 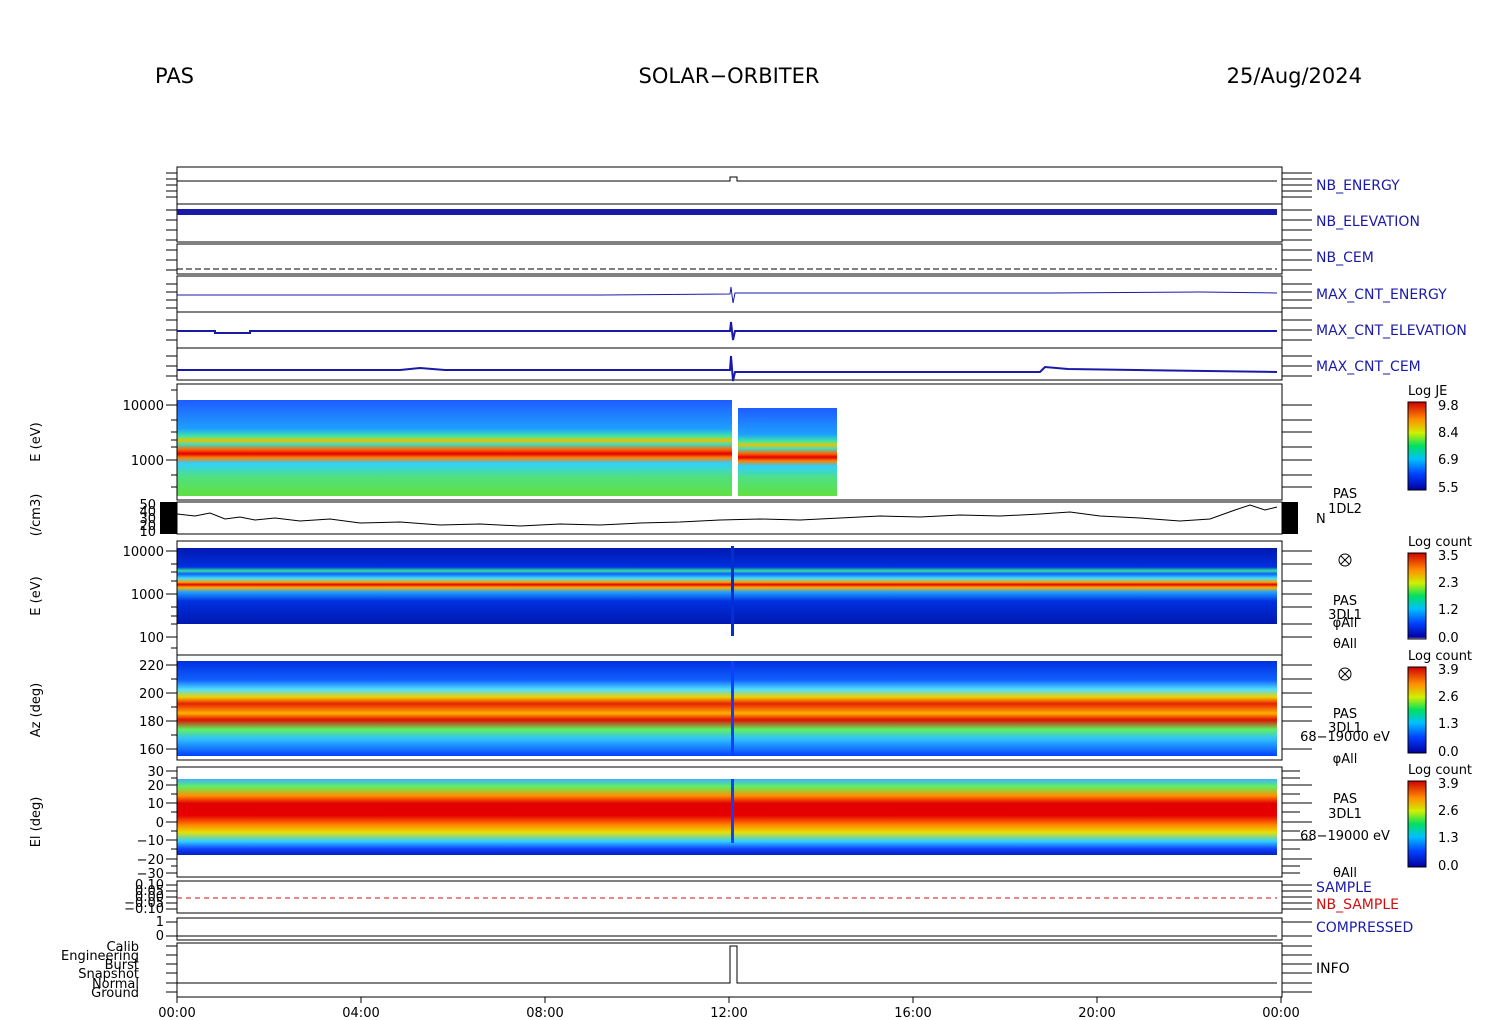 What do you see at coordinates (1321, 519) in the screenshot?
I see `series-label: N` at bounding box center [1321, 519].